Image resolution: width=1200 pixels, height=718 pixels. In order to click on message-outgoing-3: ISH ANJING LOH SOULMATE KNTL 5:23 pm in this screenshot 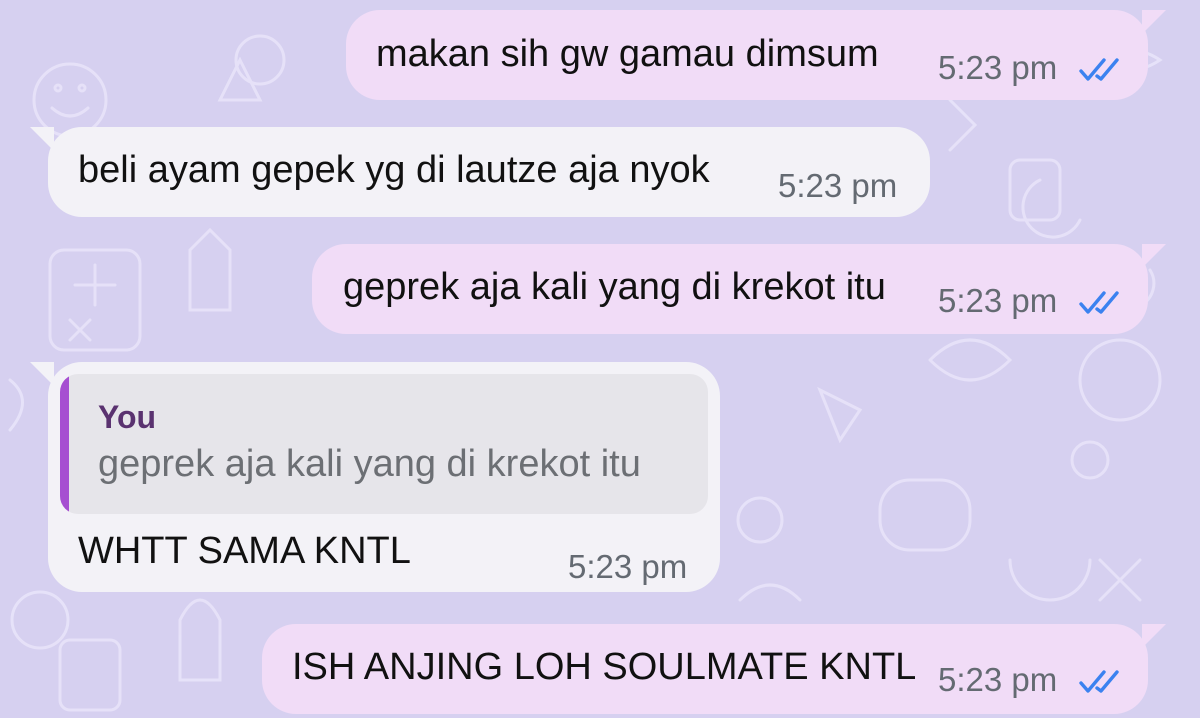, I will do `click(714, 669)`.